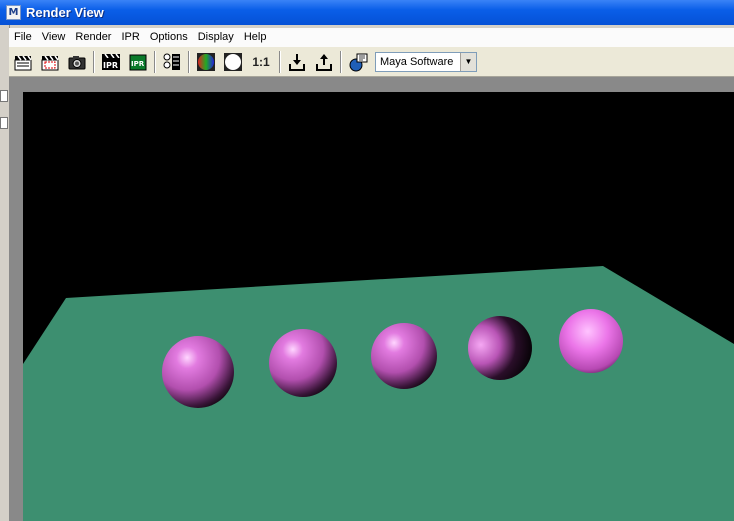 The image size is (734, 521). I want to click on render-log-button, so click(357, 62).